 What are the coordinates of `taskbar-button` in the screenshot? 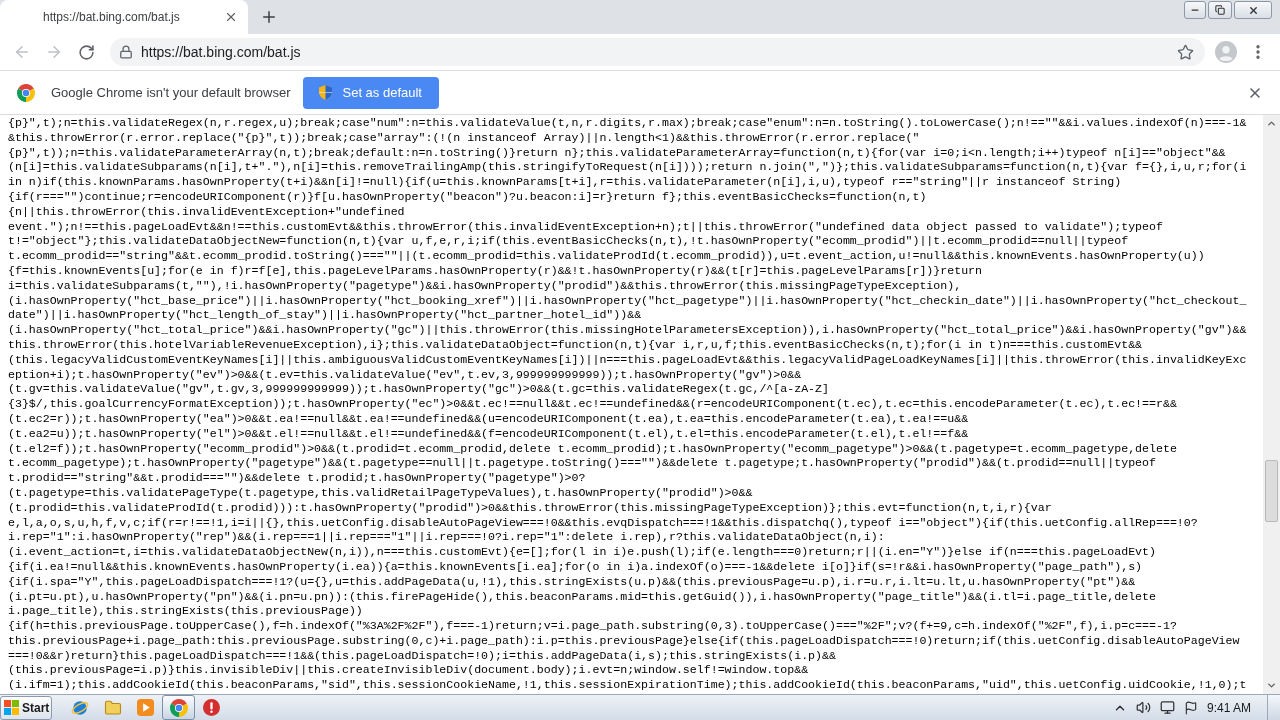 It's located at (178, 707).